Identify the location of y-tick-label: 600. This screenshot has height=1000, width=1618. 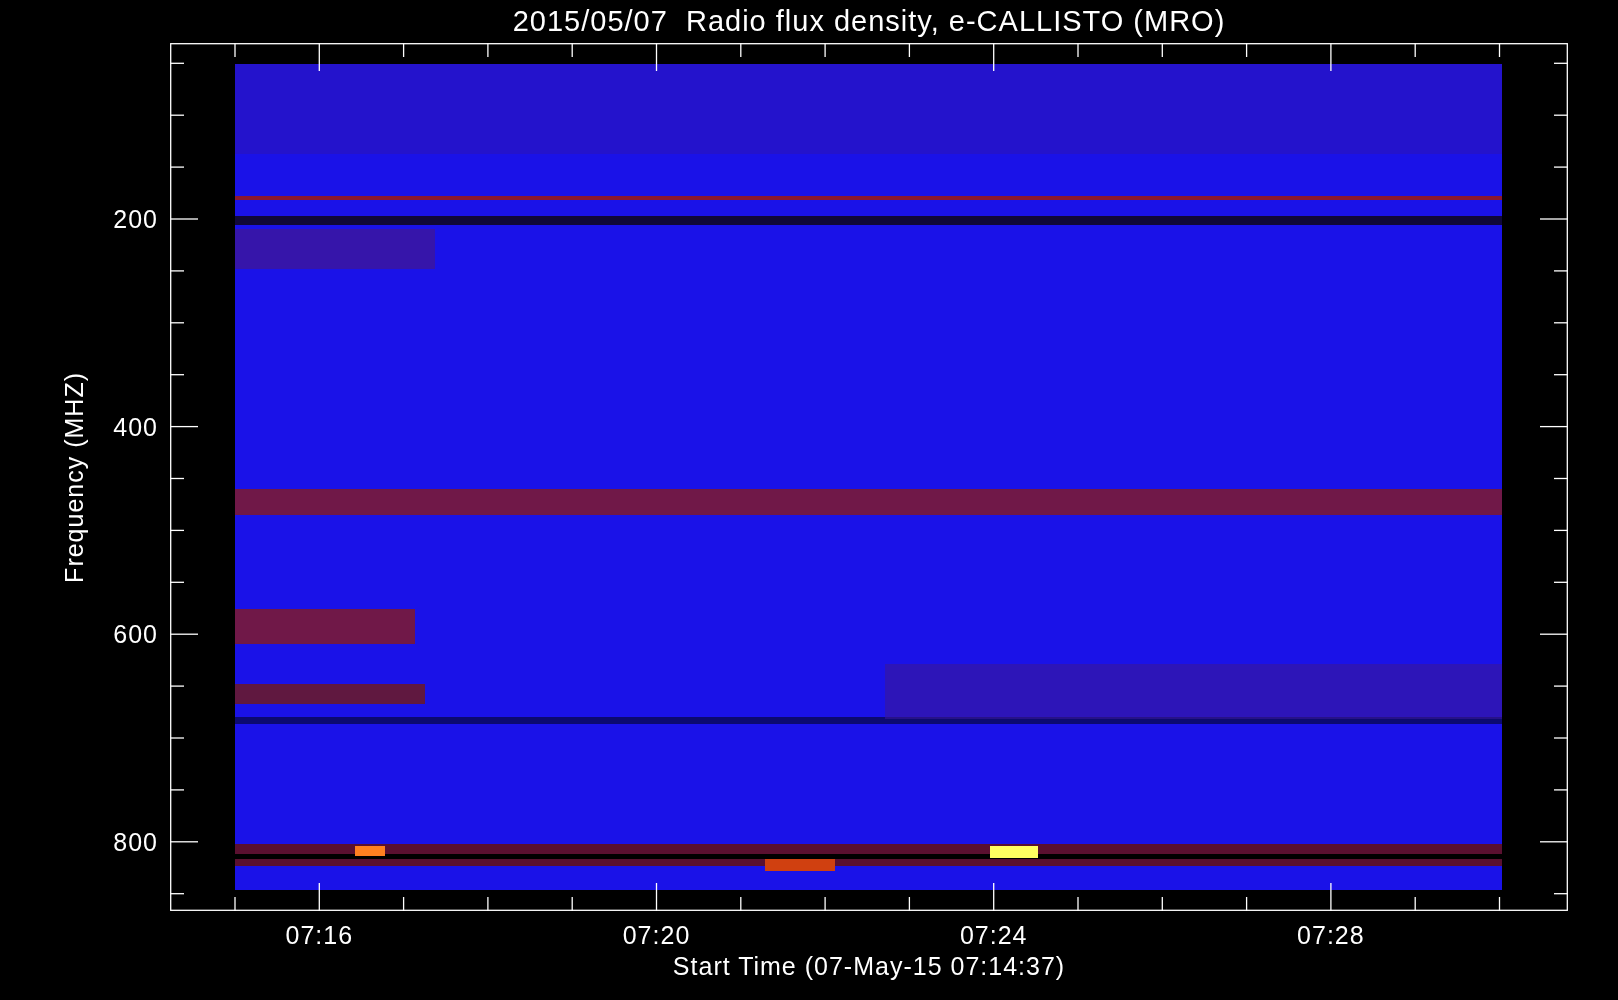
(135, 634).